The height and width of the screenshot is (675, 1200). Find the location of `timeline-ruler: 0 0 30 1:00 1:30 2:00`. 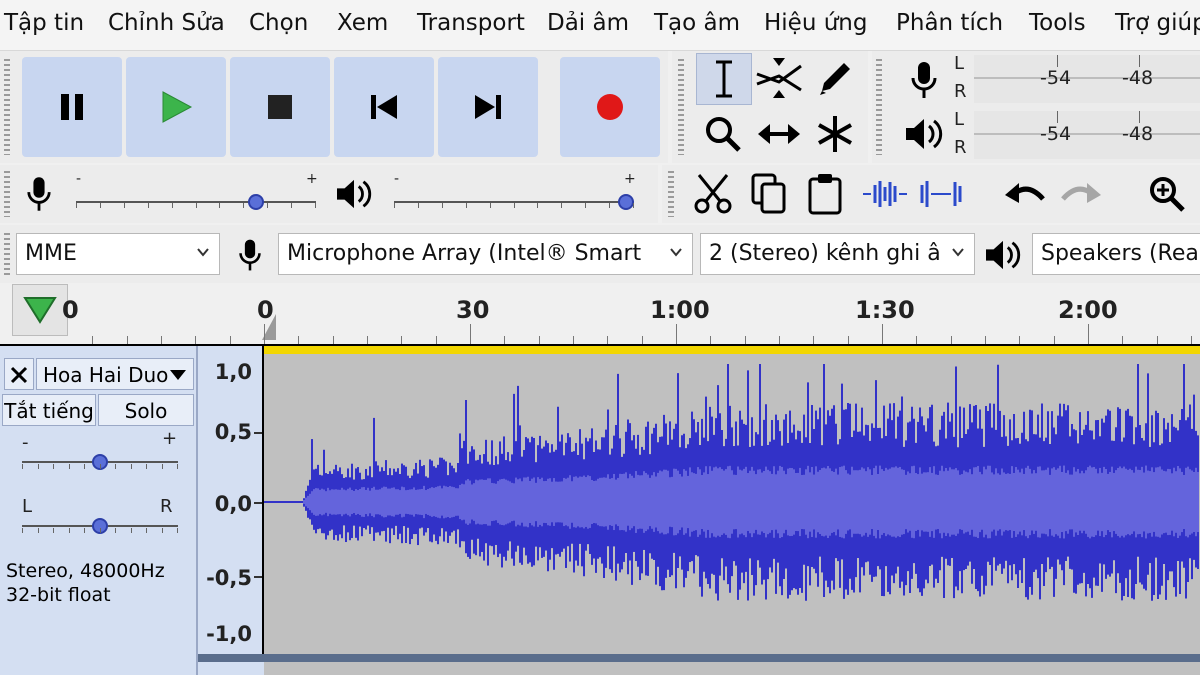

timeline-ruler: 0 0 30 1:00 1:30 2:00 is located at coordinates (600, 314).